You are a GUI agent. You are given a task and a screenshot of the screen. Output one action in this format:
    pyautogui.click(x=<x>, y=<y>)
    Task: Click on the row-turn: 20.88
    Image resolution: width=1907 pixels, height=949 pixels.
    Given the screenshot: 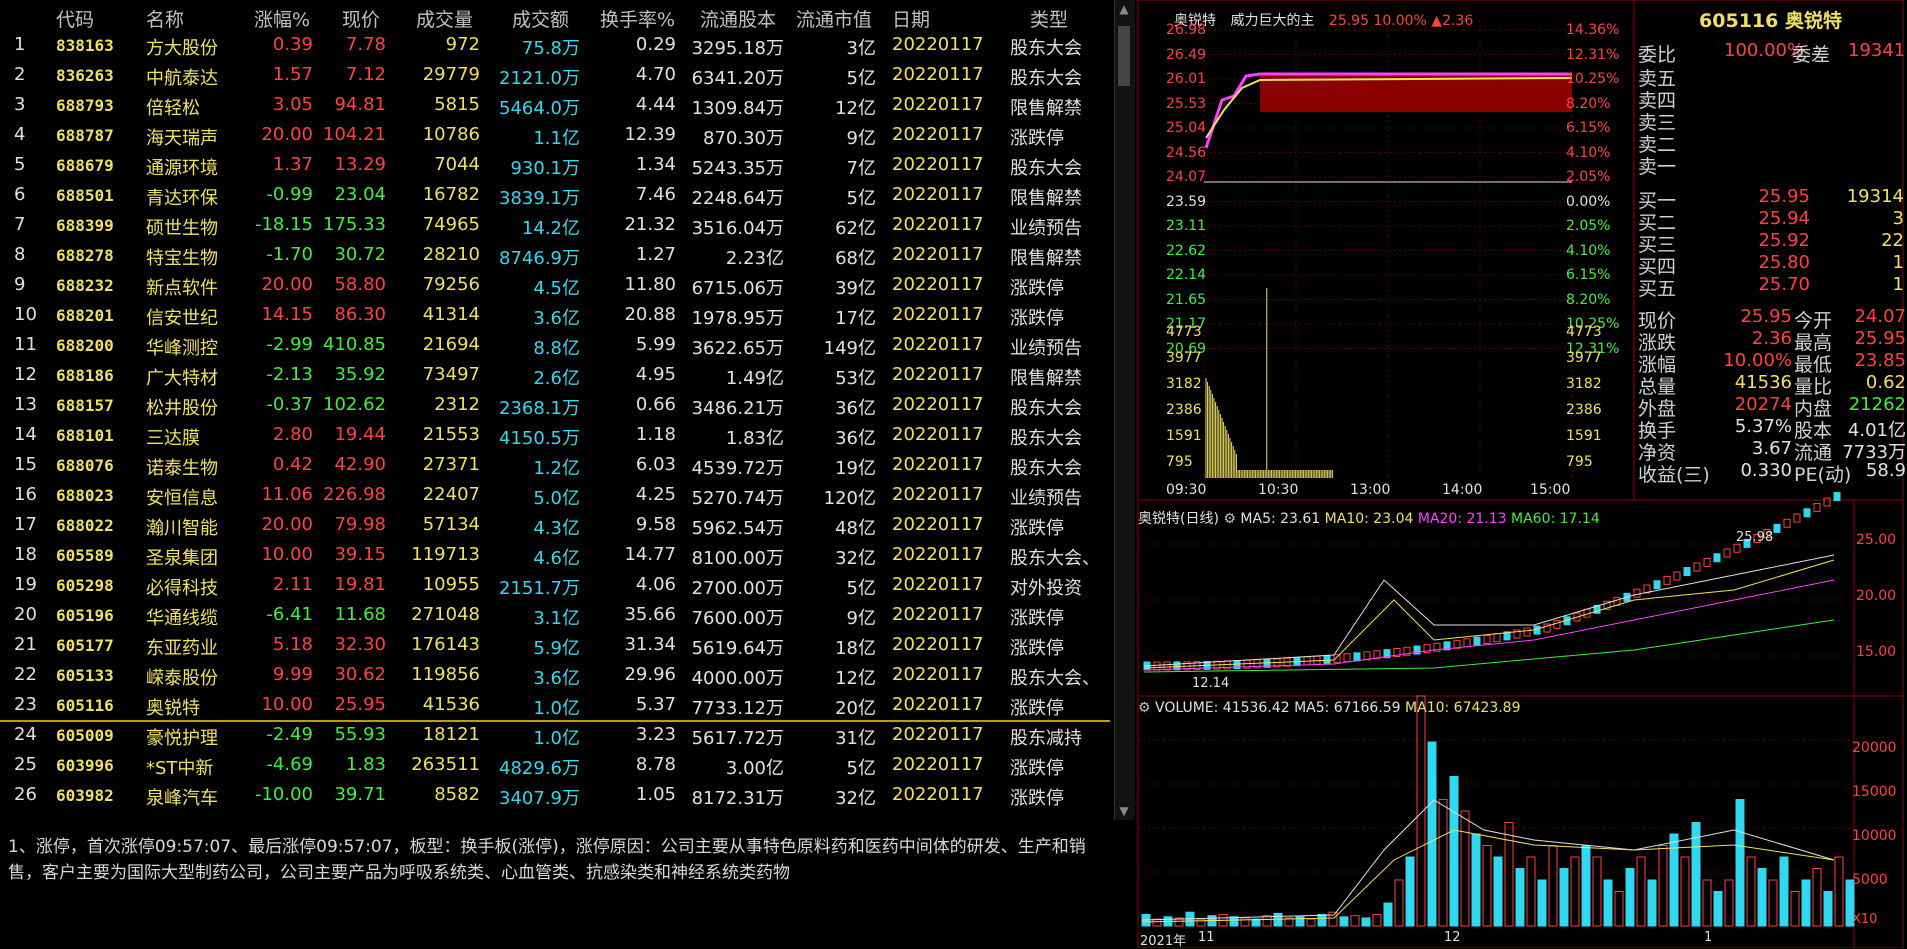 What is the action you would take?
    pyautogui.click(x=650, y=314)
    